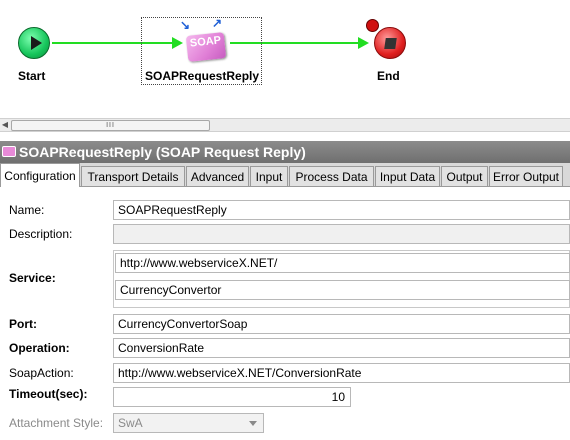 This screenshot has width=570, height=440. Describe the element at coordinates (341, 373) in the screenshot. I see `soapaction-field` at that location.